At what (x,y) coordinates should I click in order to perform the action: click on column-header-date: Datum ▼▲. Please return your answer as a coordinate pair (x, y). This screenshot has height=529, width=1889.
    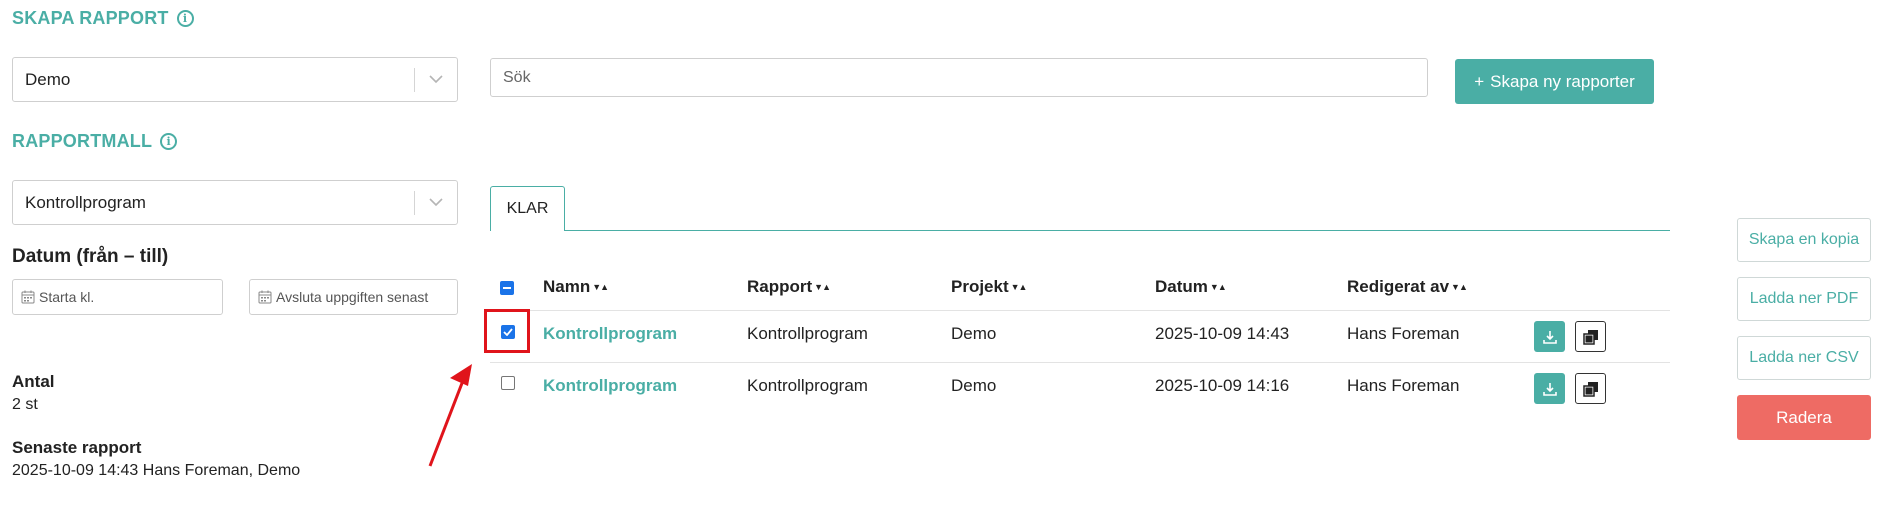
    Looking at the image, I should click on (1191, 287).